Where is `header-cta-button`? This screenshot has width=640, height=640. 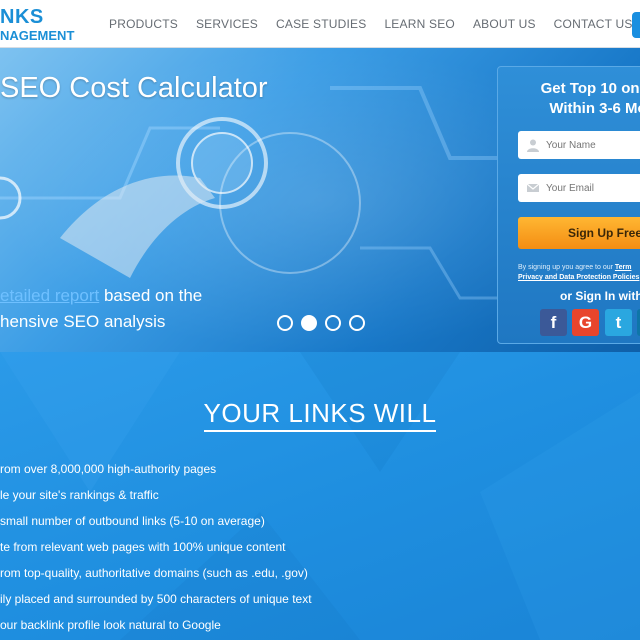 header-cta-button is located at coordinates (636, 25).